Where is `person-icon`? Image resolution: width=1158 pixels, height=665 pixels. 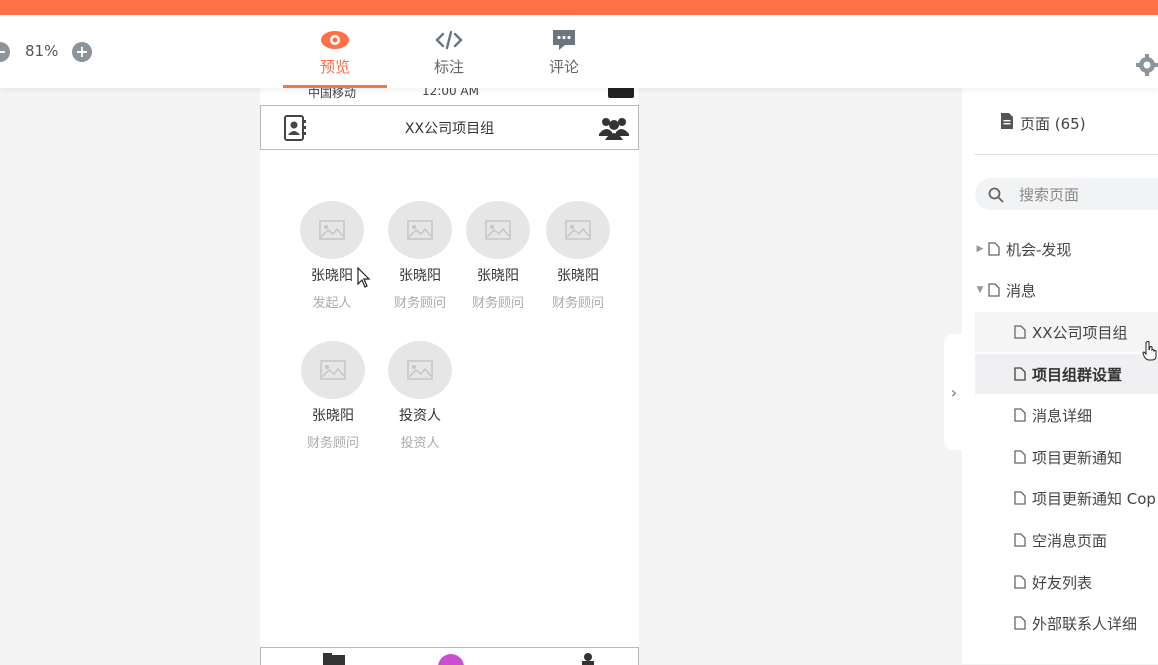
person-icon is located at coordinates (588, 659).